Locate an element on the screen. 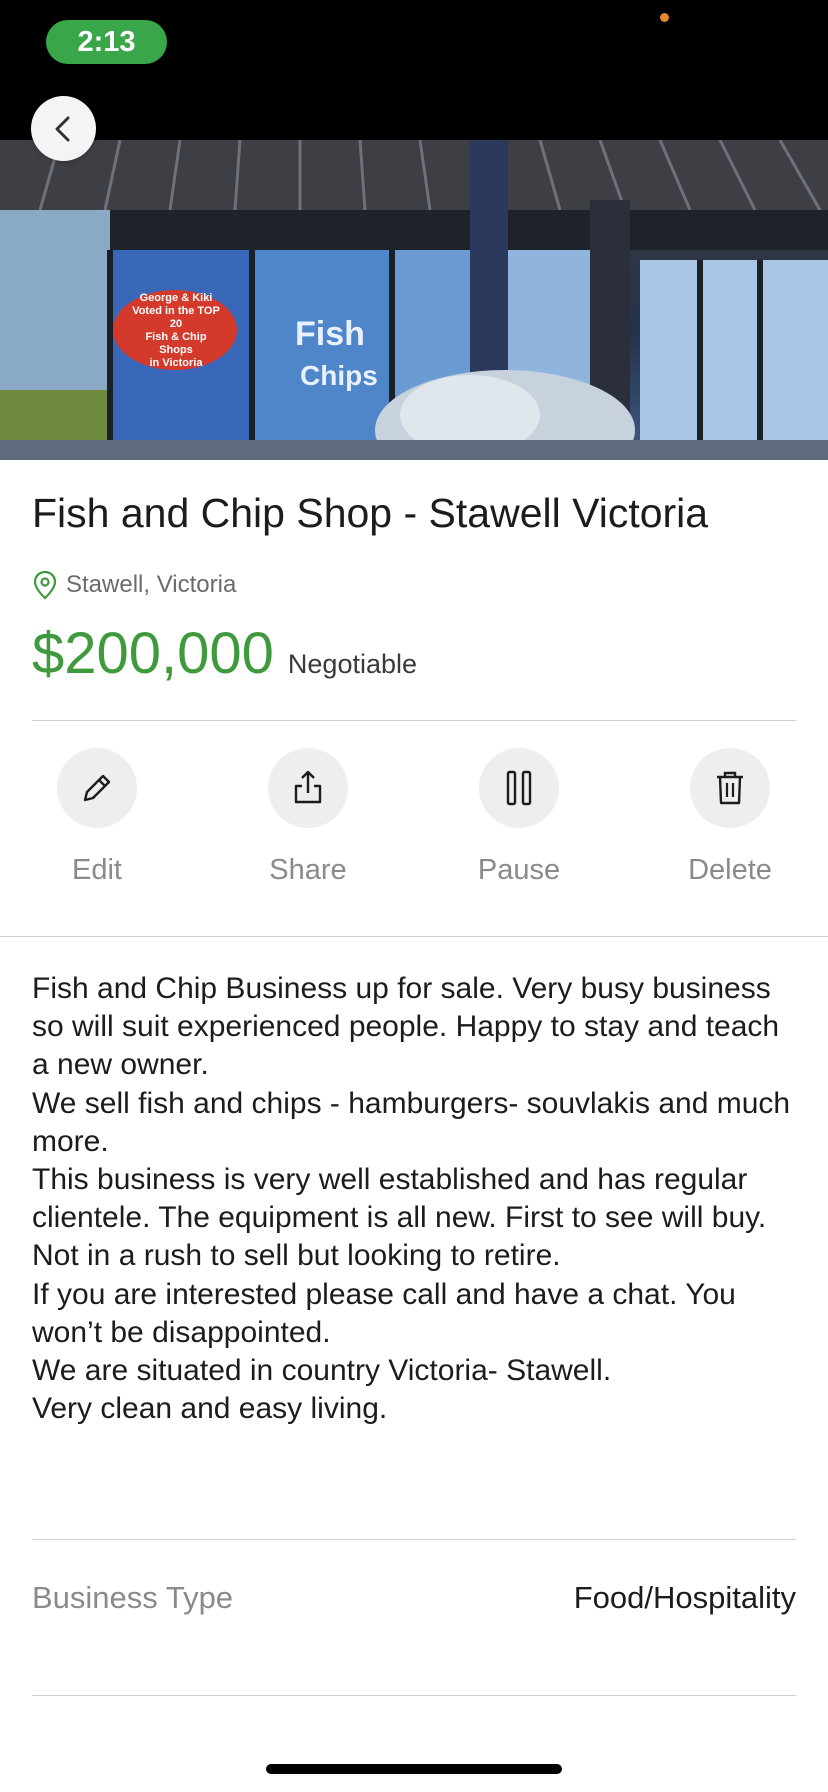 The height and width of the screenshot is (1792, 828). price-row: $200,000 Negotiable is located at coordinates (224, 653).